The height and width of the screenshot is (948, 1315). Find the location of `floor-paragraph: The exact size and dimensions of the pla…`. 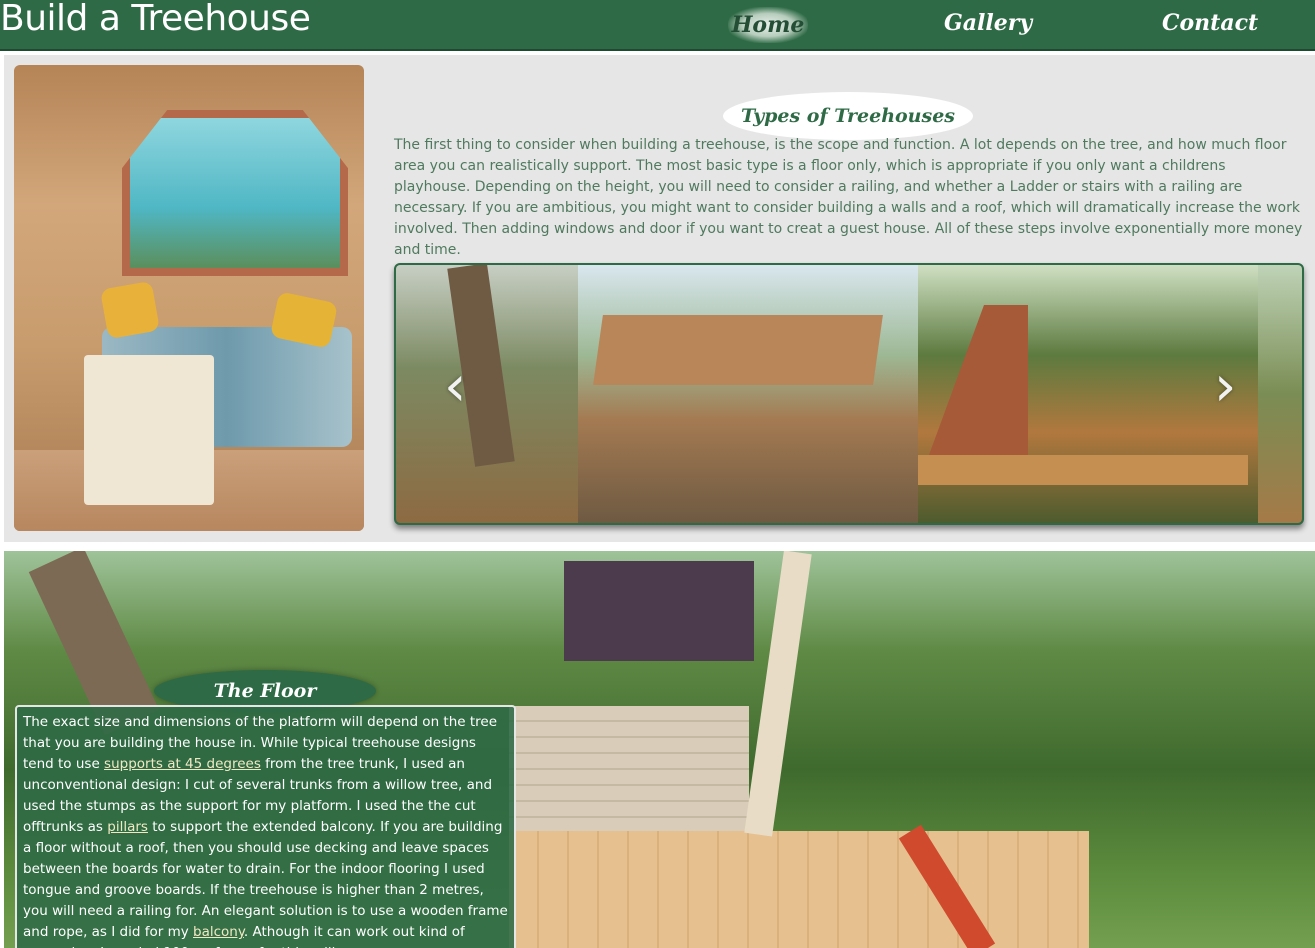

floor-paragraph: The exact size and dimensions of the pla… is located at coordinates (265, 826).